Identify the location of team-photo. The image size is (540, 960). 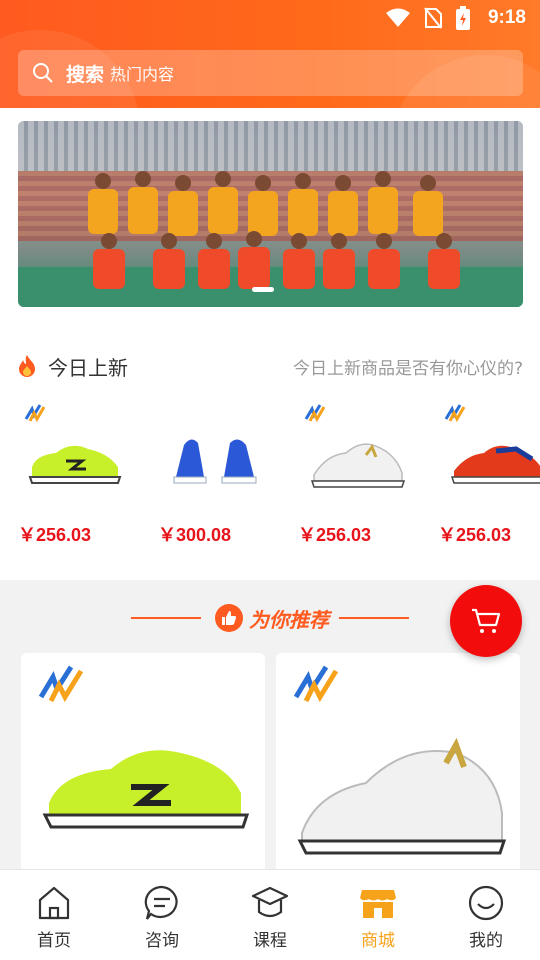
(274, 230).